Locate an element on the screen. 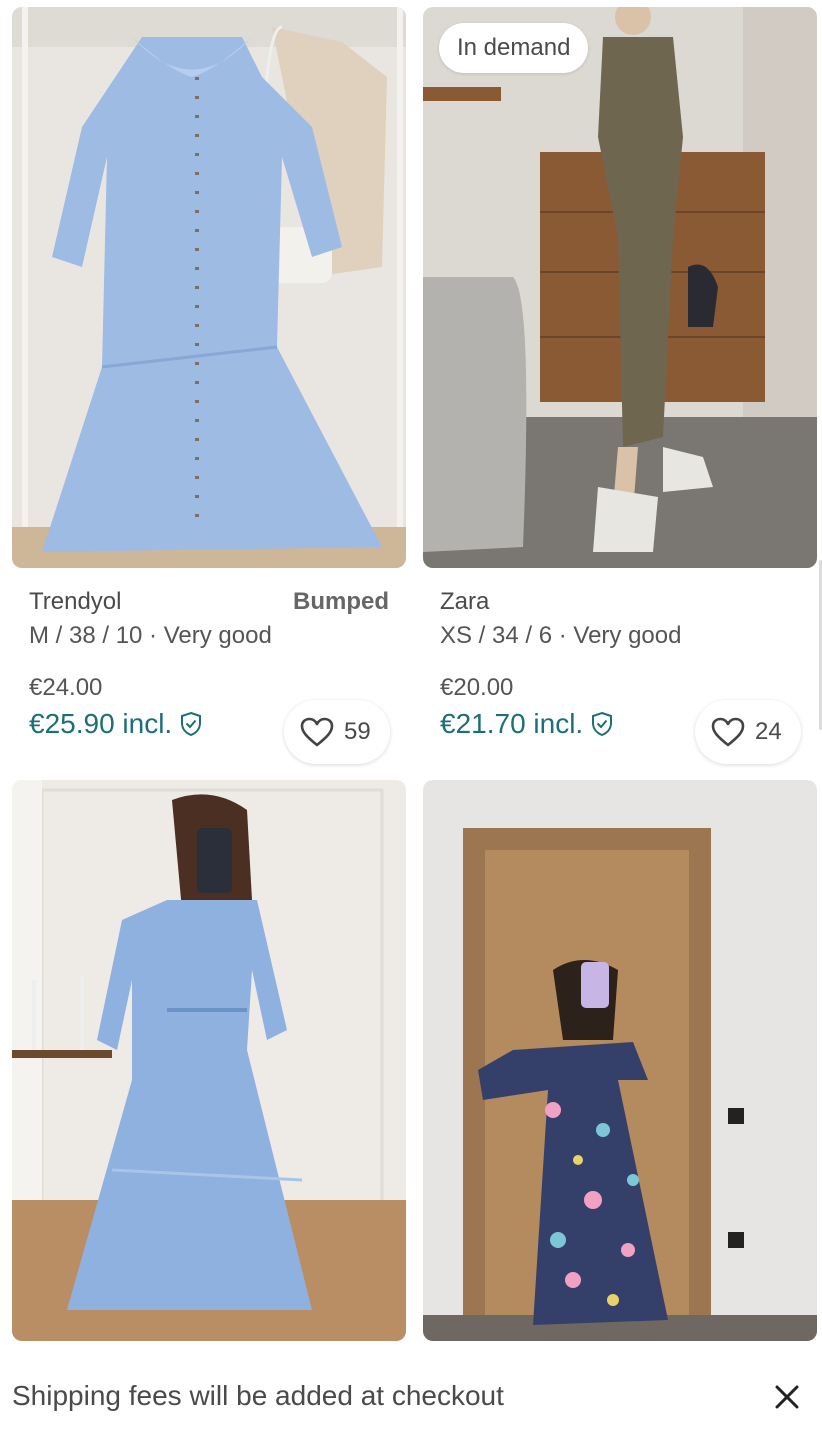  favourite-button: 24 is located at coordinates (748, 732).